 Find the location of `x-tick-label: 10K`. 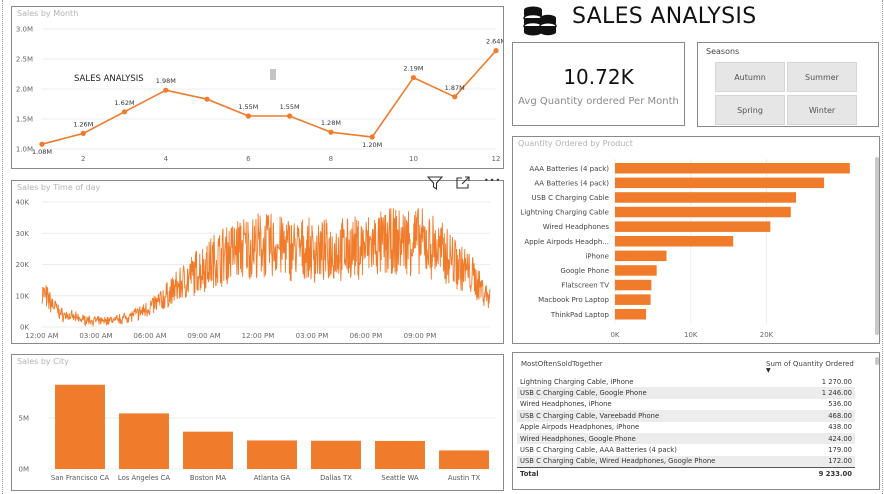

x-tick-label: 10K is located at coordinates (691, 335).